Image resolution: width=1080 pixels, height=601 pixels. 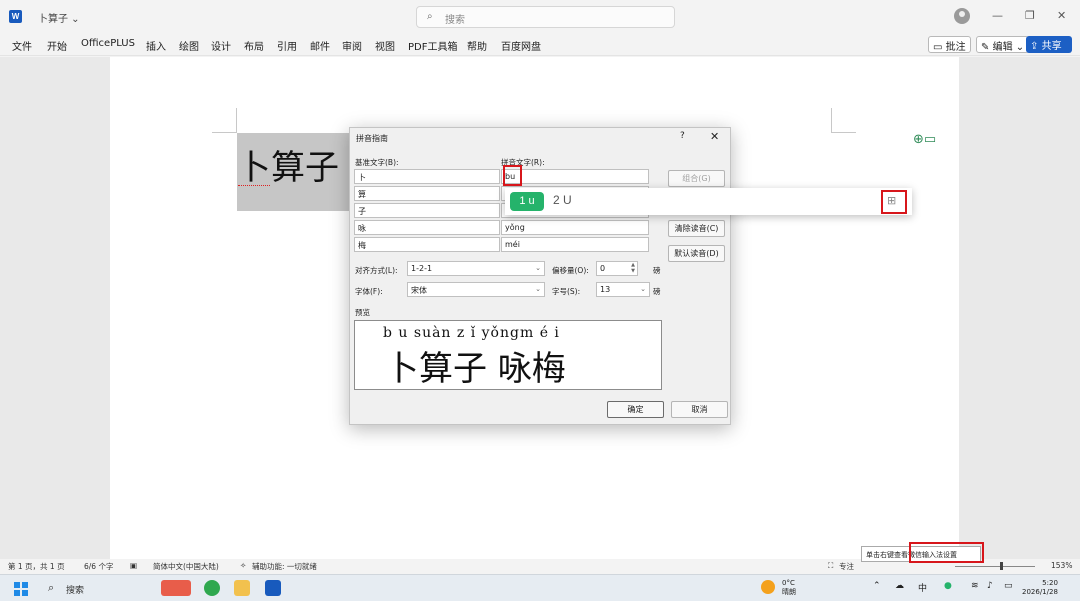 What do you see at coordinates (427, 193) in the screenshot?
I see `base-text-field: 算` at bounding box center [427, 193].